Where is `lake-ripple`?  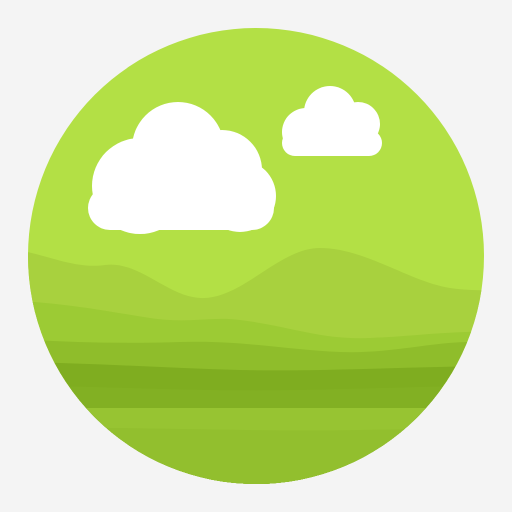
lake-ripple is located at coordinates (256, 455).